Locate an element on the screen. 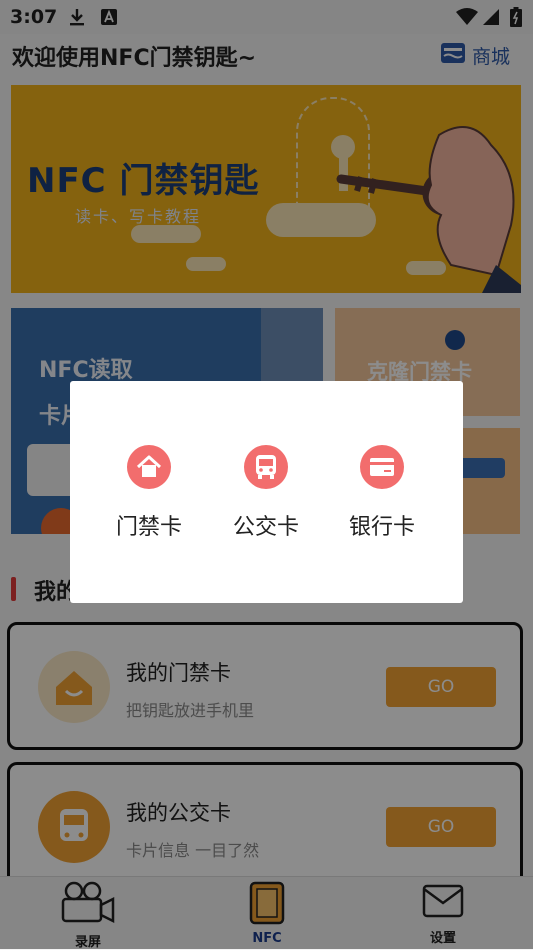 The height and width of the screenshot is (950, 533). option-access-card: 门禁卡 is located at coordinates (149, 493).